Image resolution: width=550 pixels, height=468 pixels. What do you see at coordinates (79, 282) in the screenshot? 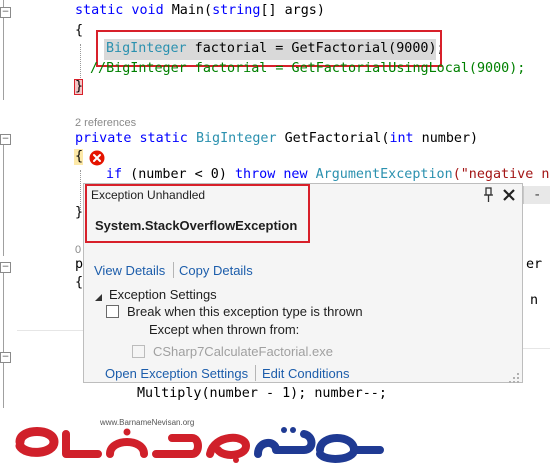
I see `code-brace-open-3: {` at bounding box center [79, 282].